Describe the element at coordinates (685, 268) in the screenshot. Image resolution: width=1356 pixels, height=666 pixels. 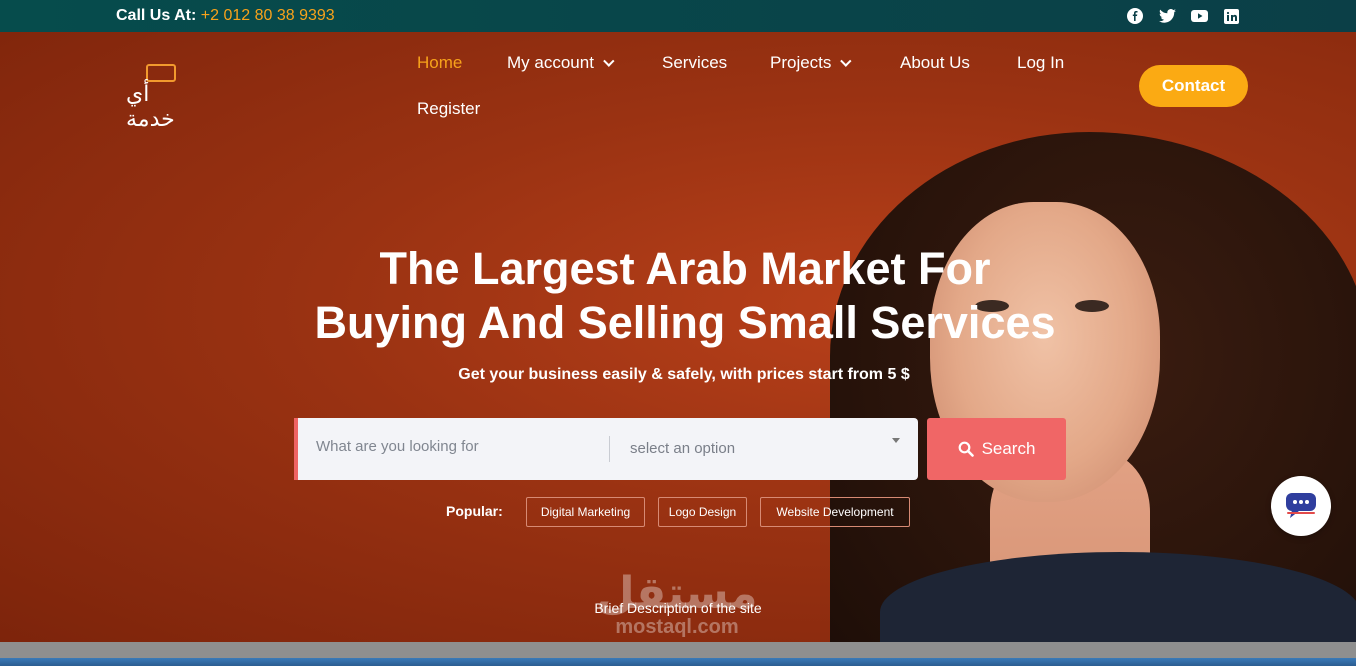
I see `hero-title-line-1: The Largest Arab Market For` at that location.